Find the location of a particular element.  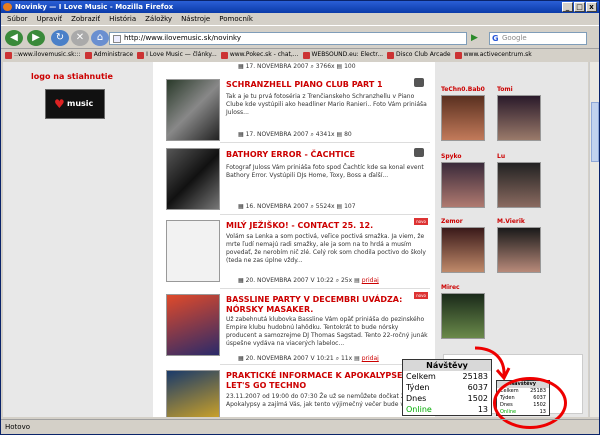

minimize-button: _ is located at coordinates (567, 7).